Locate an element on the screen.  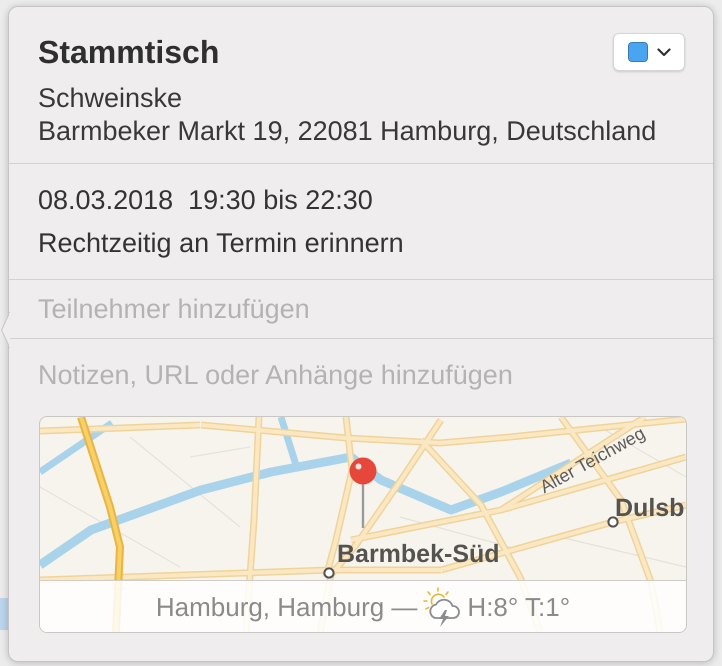
district-label: Dulsb is located at coordinates (649, 508).